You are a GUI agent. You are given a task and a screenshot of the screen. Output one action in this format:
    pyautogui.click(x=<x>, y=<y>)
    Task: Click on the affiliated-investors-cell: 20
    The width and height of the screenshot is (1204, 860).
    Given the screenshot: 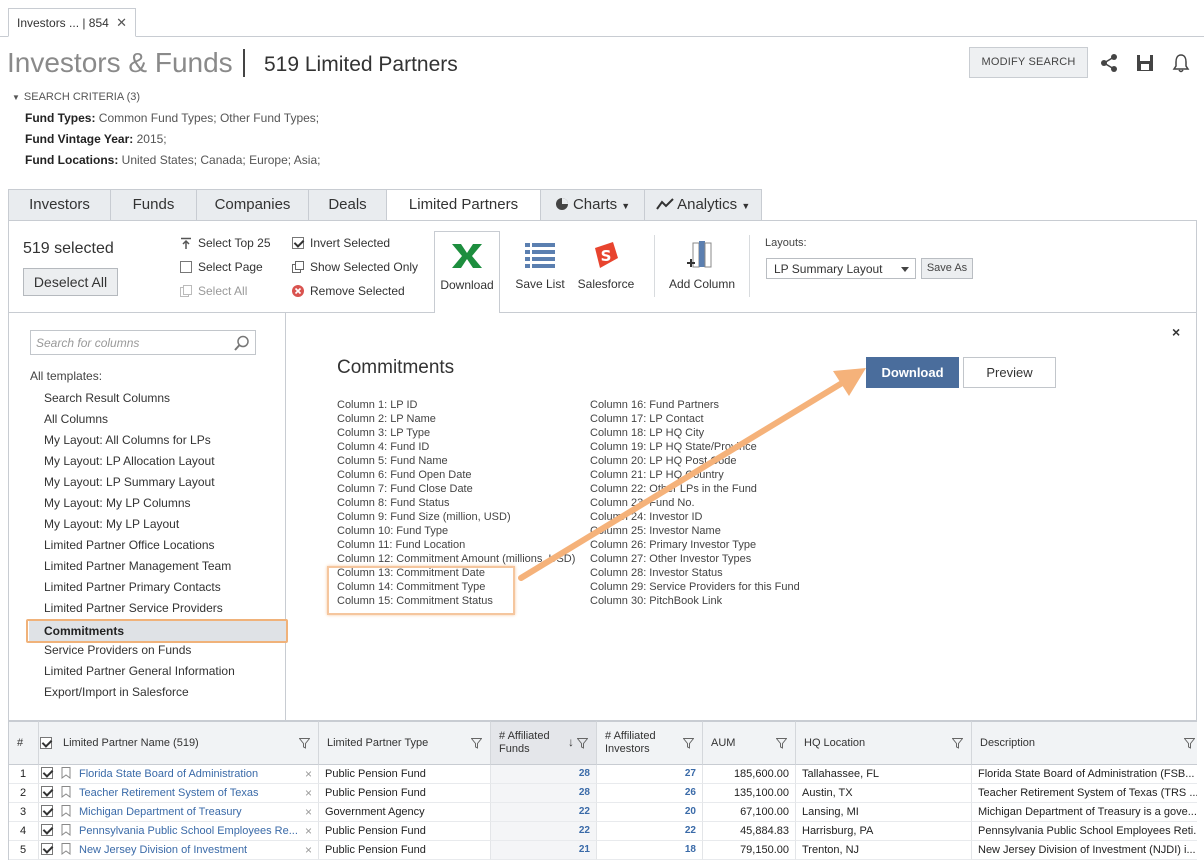 What is the action you would take?
    pyautogui.click(x=650, y=812)
    